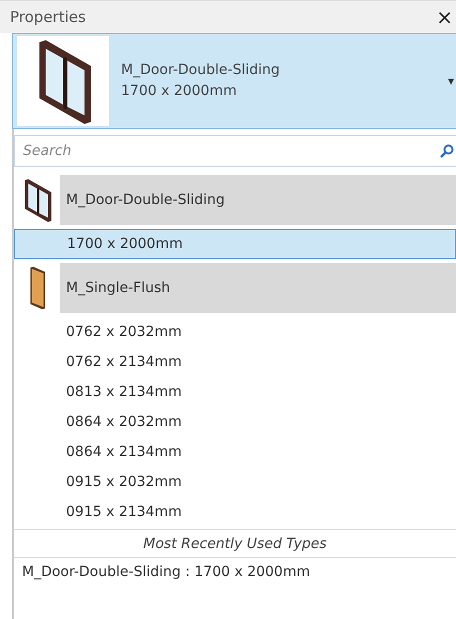  Describe the element at coordinates (235, 572) in the screenshot. I see `recent-type-item: M_Door-Double-Sliding : 1700 x 2000mm` at that location.